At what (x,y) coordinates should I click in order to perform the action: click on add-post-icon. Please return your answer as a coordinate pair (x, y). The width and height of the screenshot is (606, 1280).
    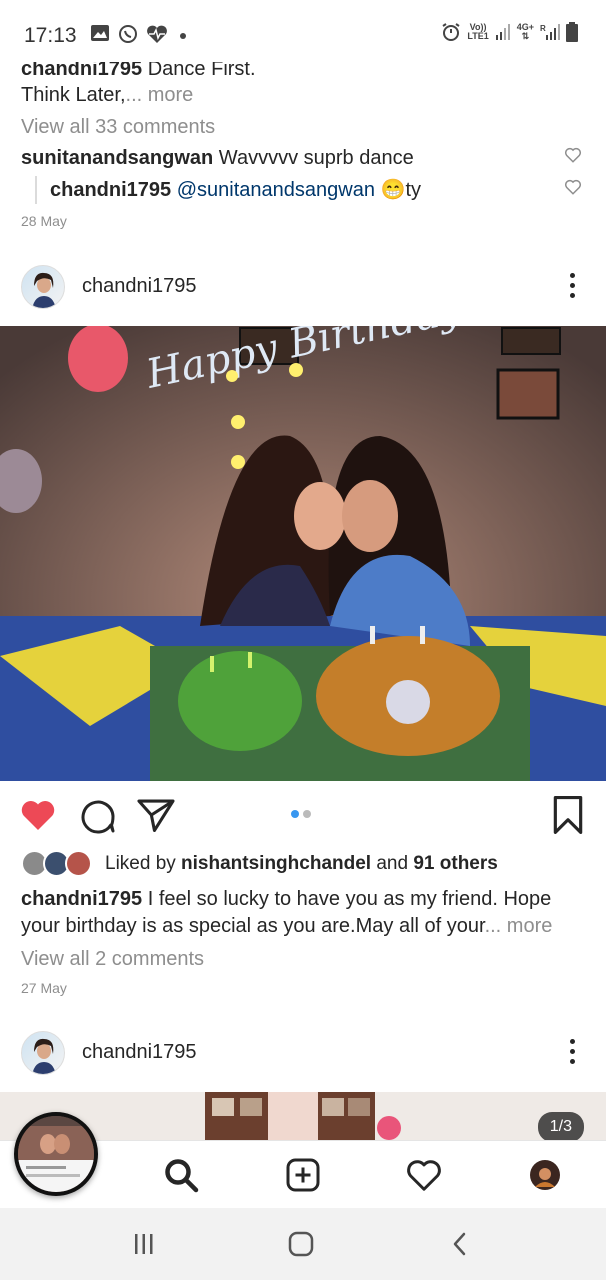
    Looking at the image, I should click on (303, 1175).